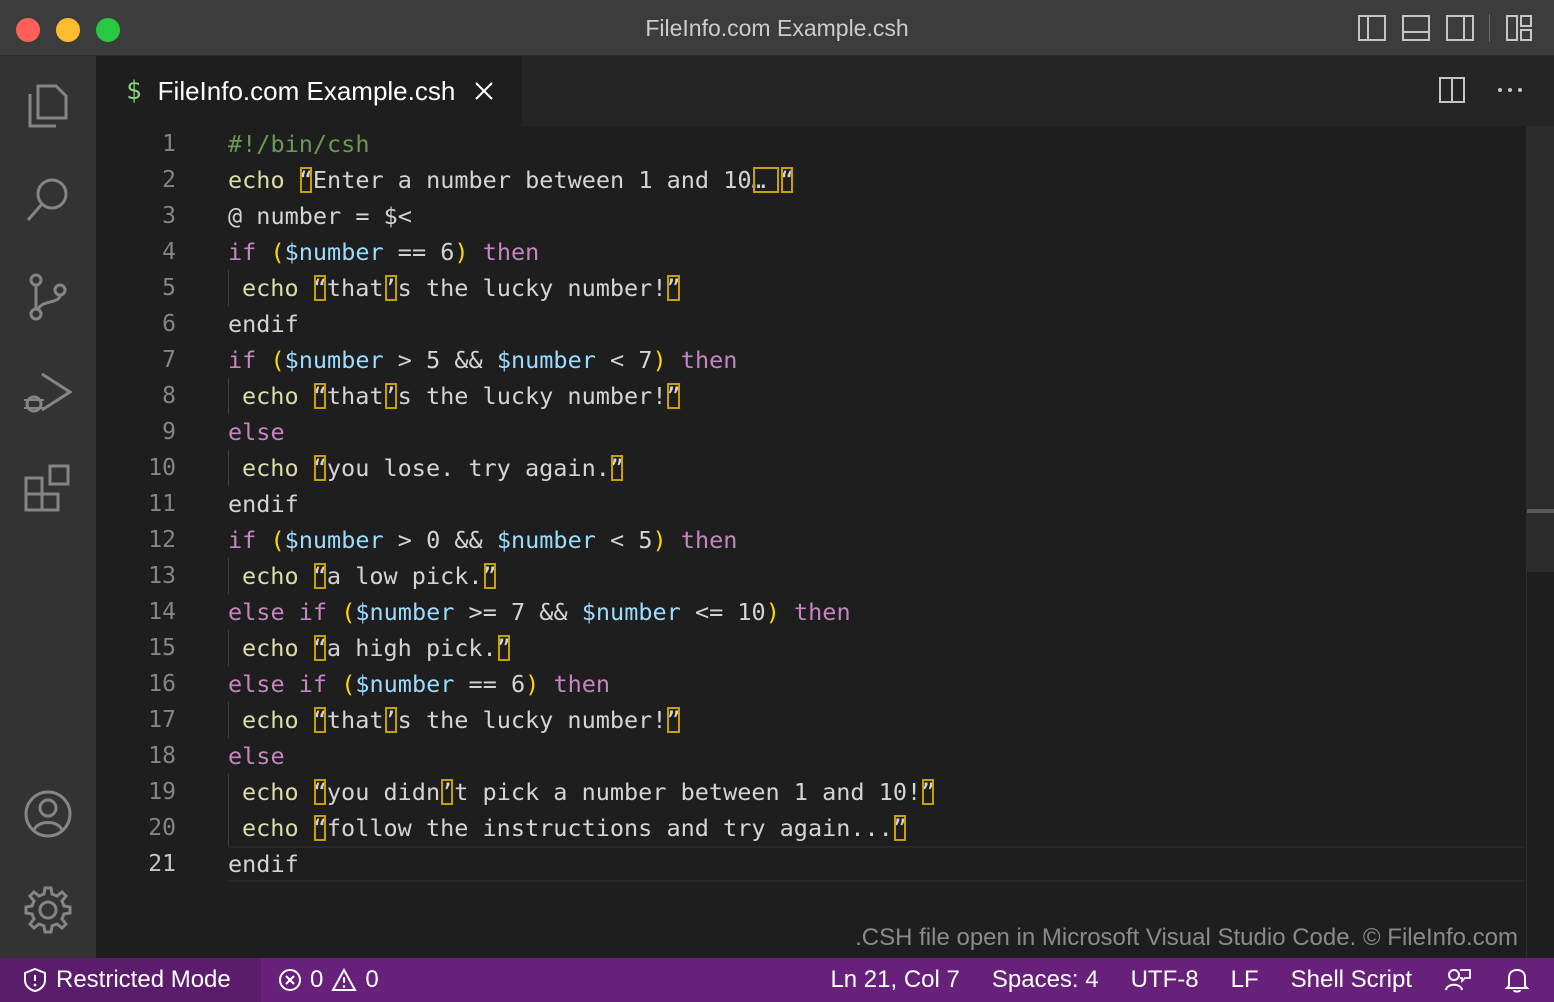 The image size is (1554, 1002). What do you see at coordinates (48, 814) in the screenshot?
I see `accounts-icon` at bounding box center [48, 814].